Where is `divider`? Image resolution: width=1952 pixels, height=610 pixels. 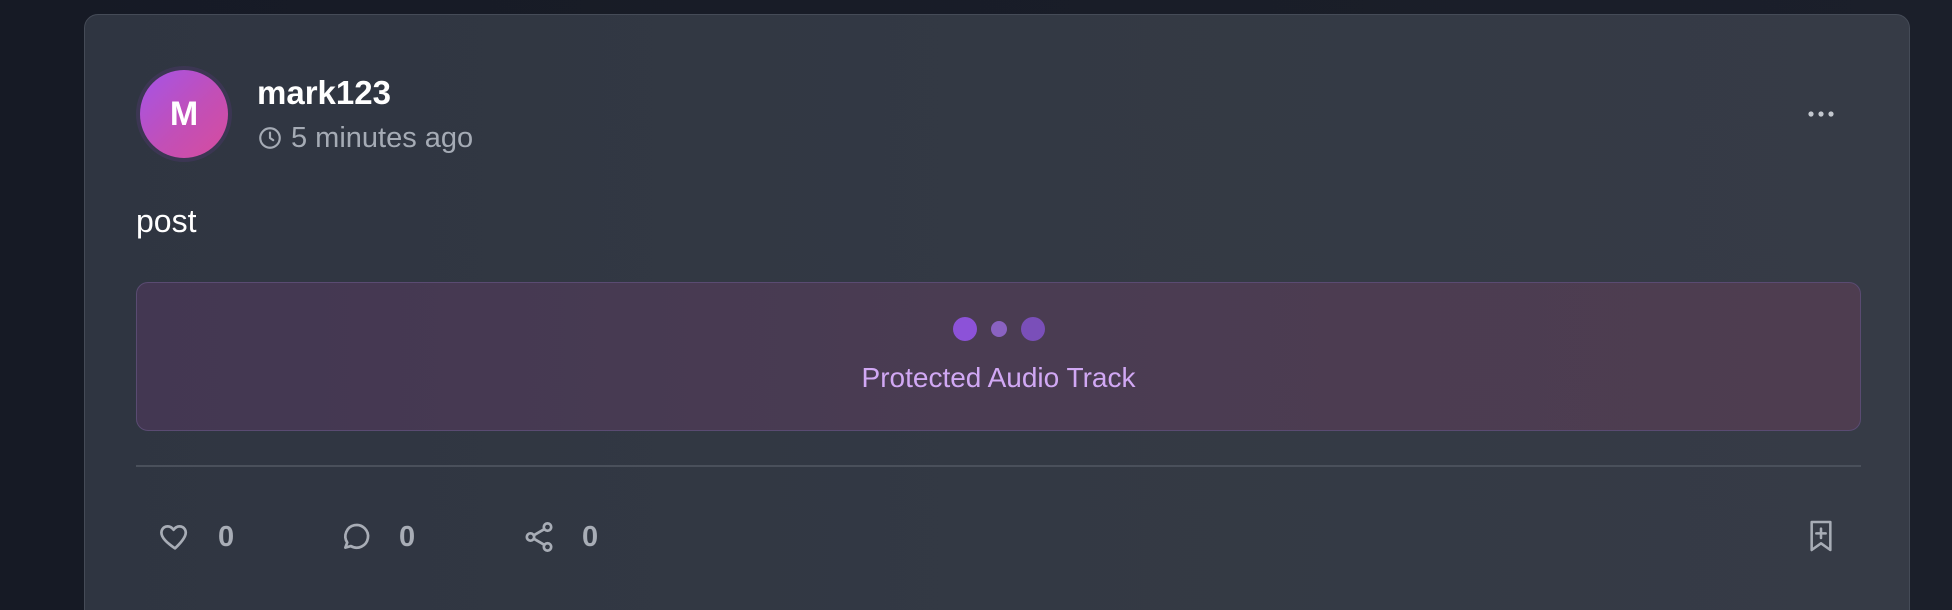 divider is located at coordinates (998, 466).